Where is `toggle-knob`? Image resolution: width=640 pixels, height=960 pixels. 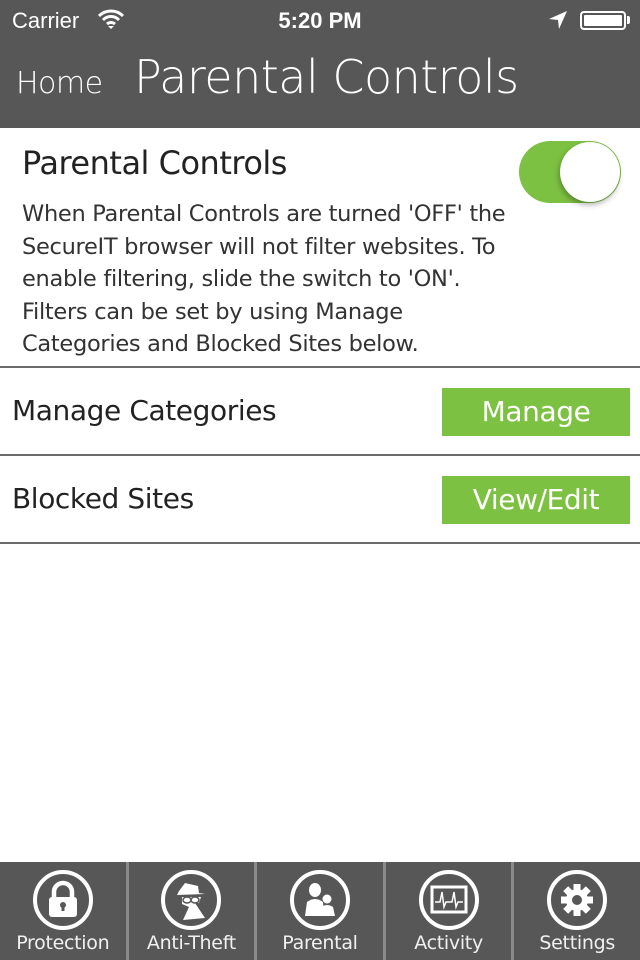
toggle-knob is located at coordinates (590, 172).